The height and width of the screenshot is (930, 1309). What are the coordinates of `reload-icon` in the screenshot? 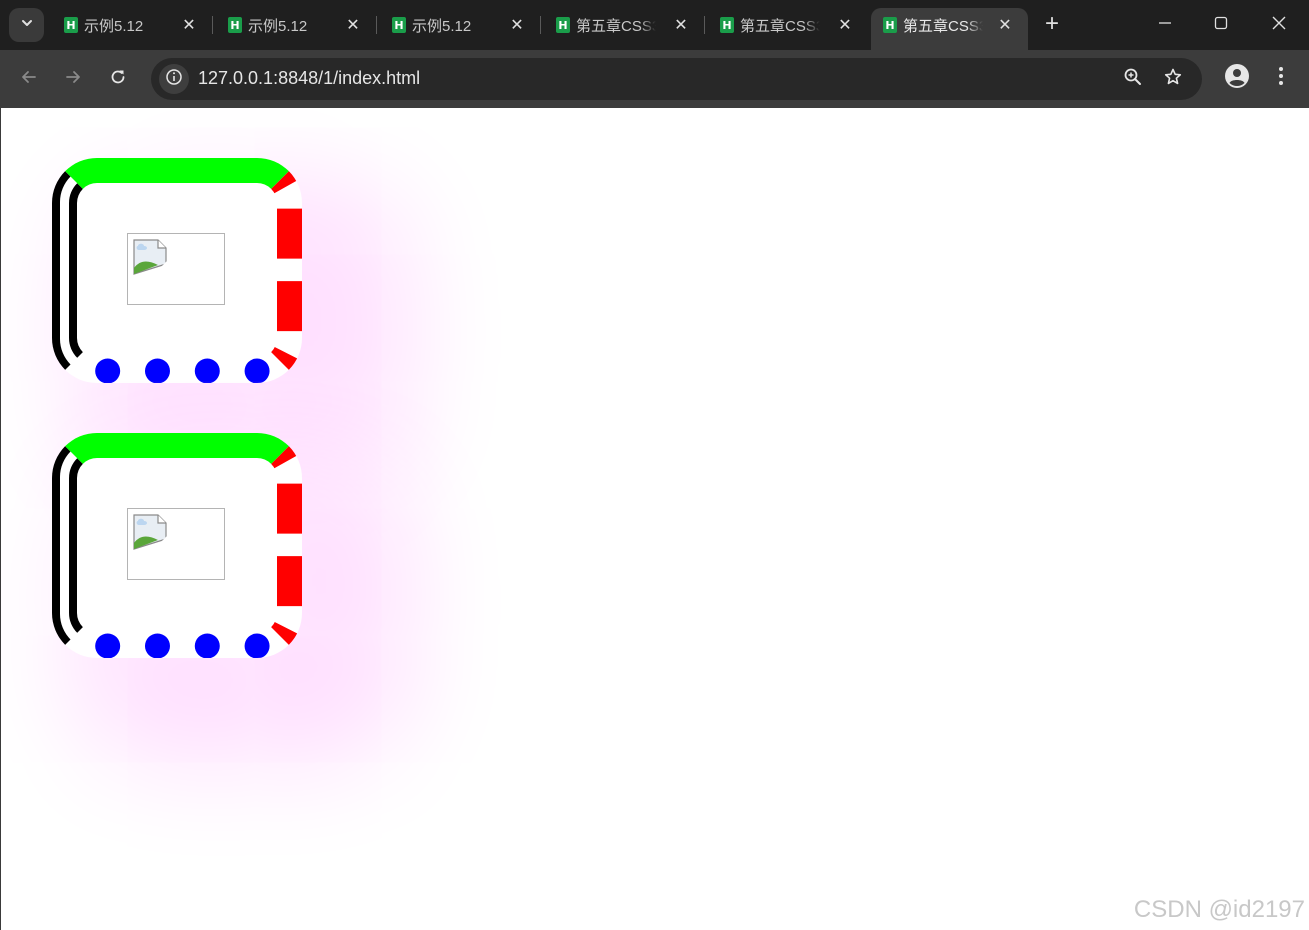 It's located at (118, 79).